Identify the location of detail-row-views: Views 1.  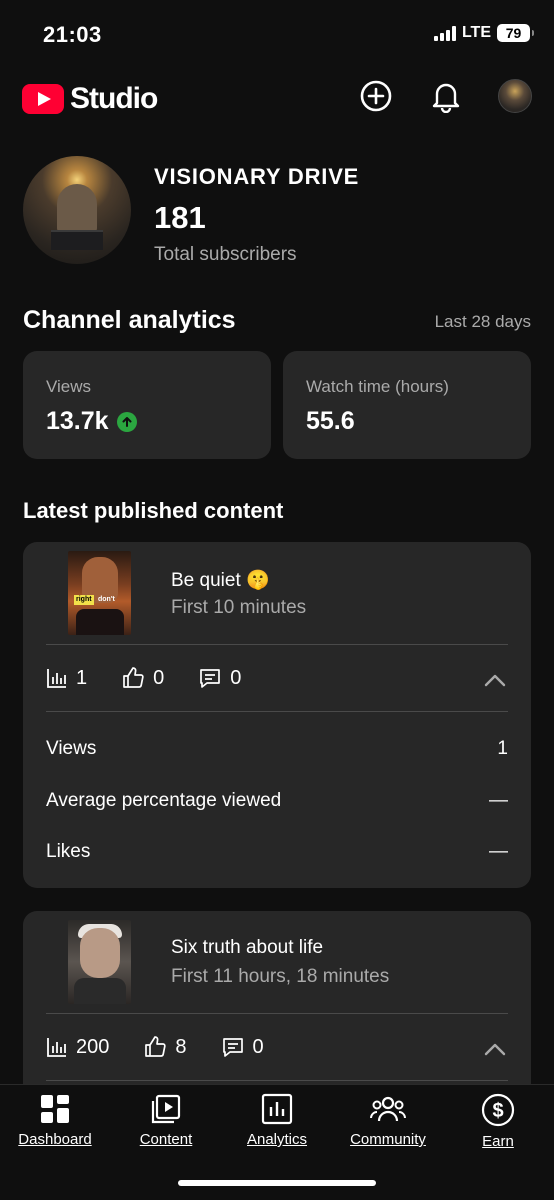
(277, 749).